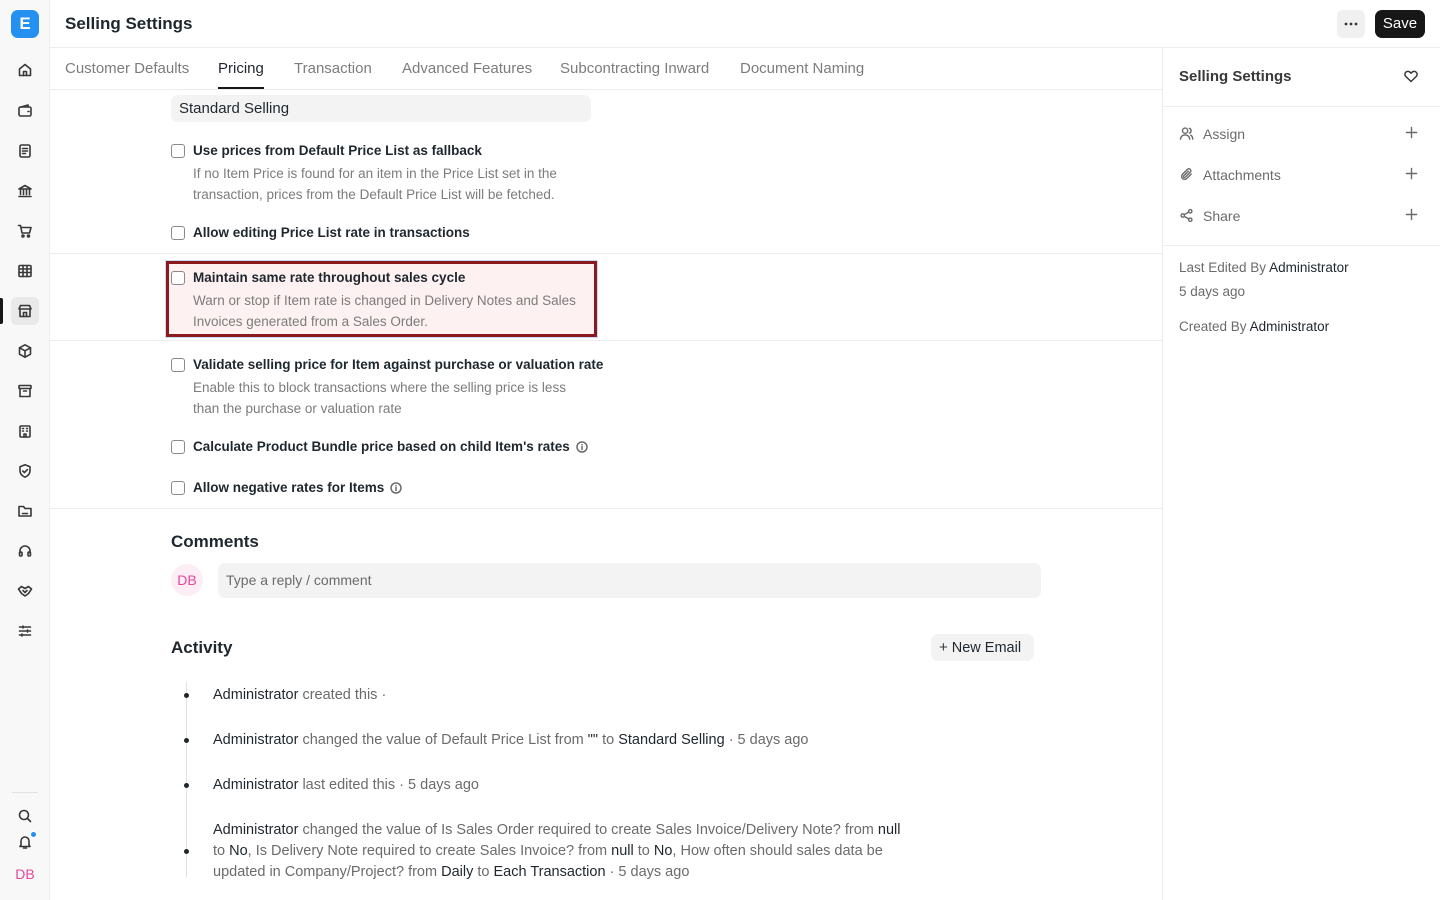 This screenshot has width=1440, height=900. I want to click on new-email-button: + New Email, so click(982, 647).